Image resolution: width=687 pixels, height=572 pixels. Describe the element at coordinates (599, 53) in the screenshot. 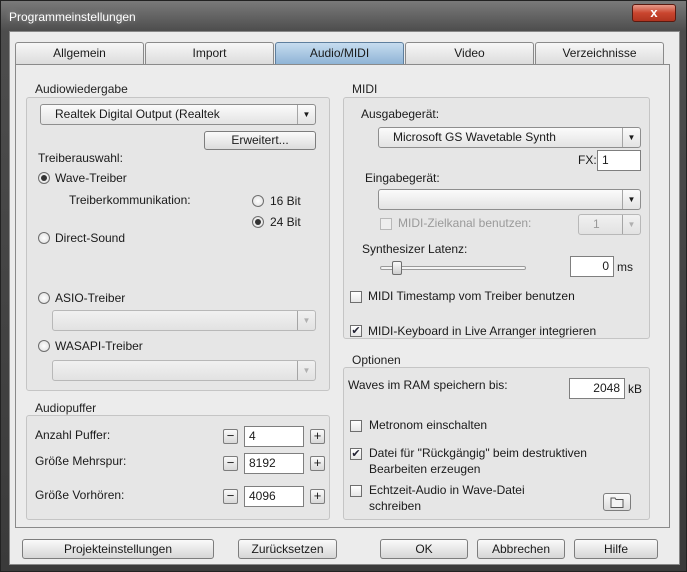

I see `tab-verzeichnisse: Verzeichnisse` at that location.